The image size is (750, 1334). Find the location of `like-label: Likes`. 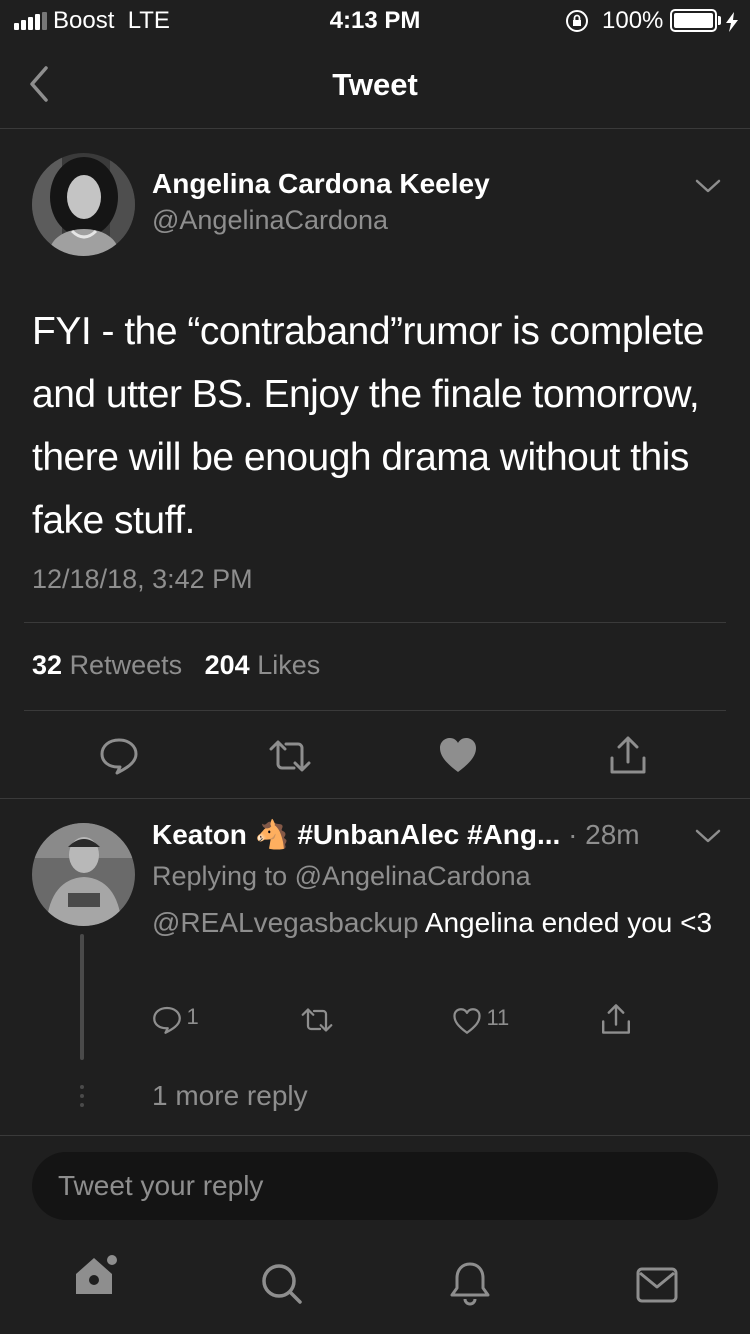

like-label: Likes is located at coordinates (288, 665).